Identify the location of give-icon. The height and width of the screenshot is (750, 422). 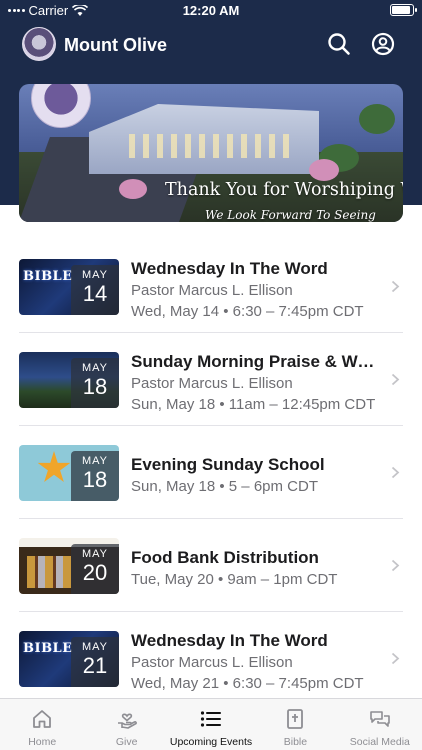
(127, 721).